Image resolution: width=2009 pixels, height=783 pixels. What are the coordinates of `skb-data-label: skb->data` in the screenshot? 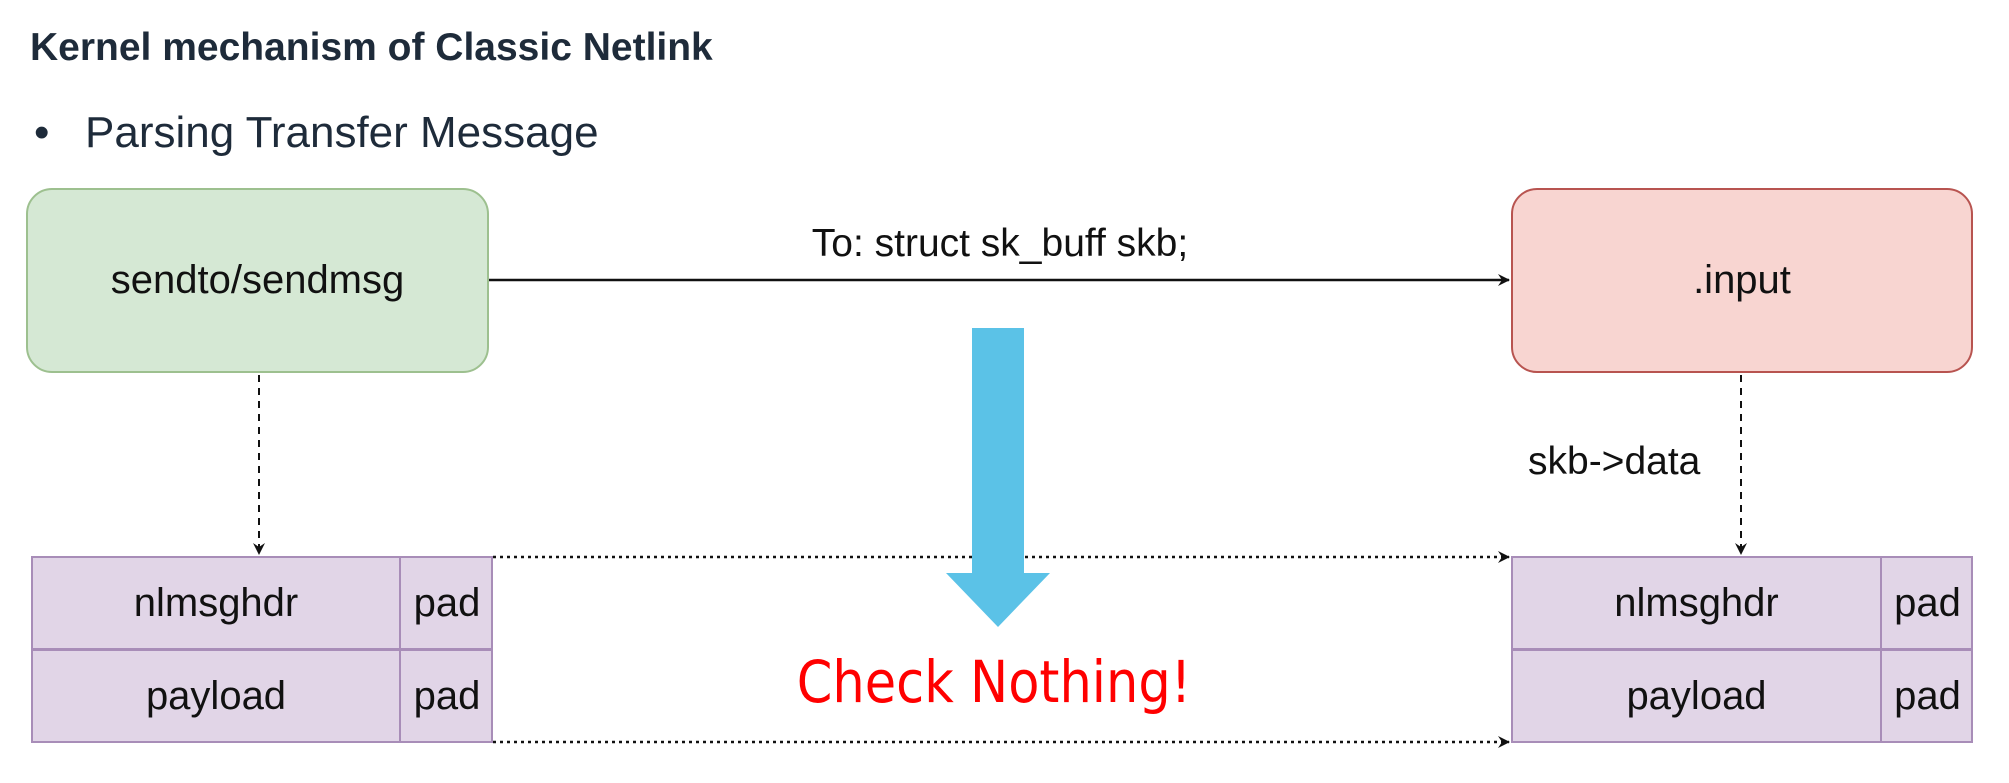 It's located at (1614, 461).